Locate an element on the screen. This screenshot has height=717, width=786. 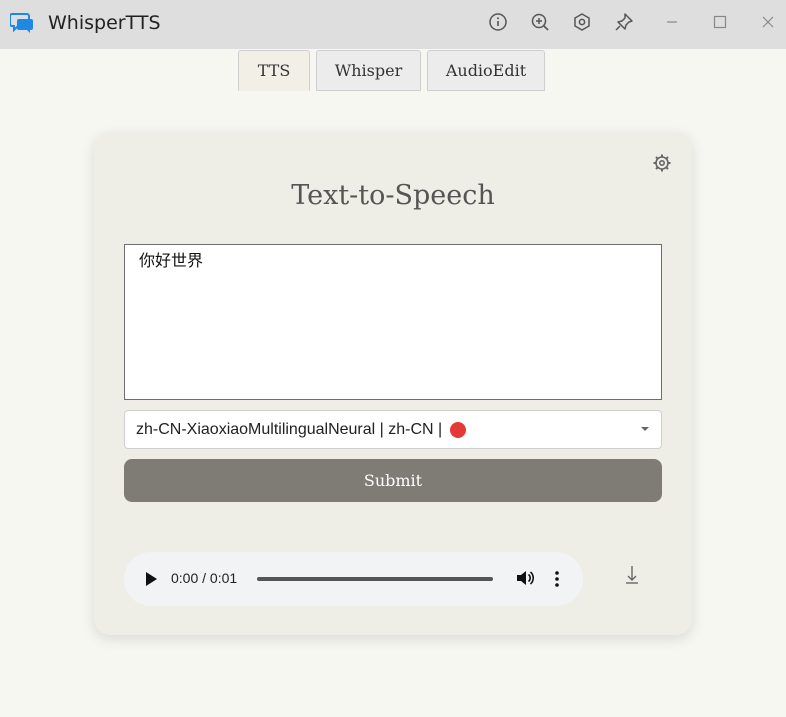
app-title: WhisperTTS is located at coordinates (104, 23).